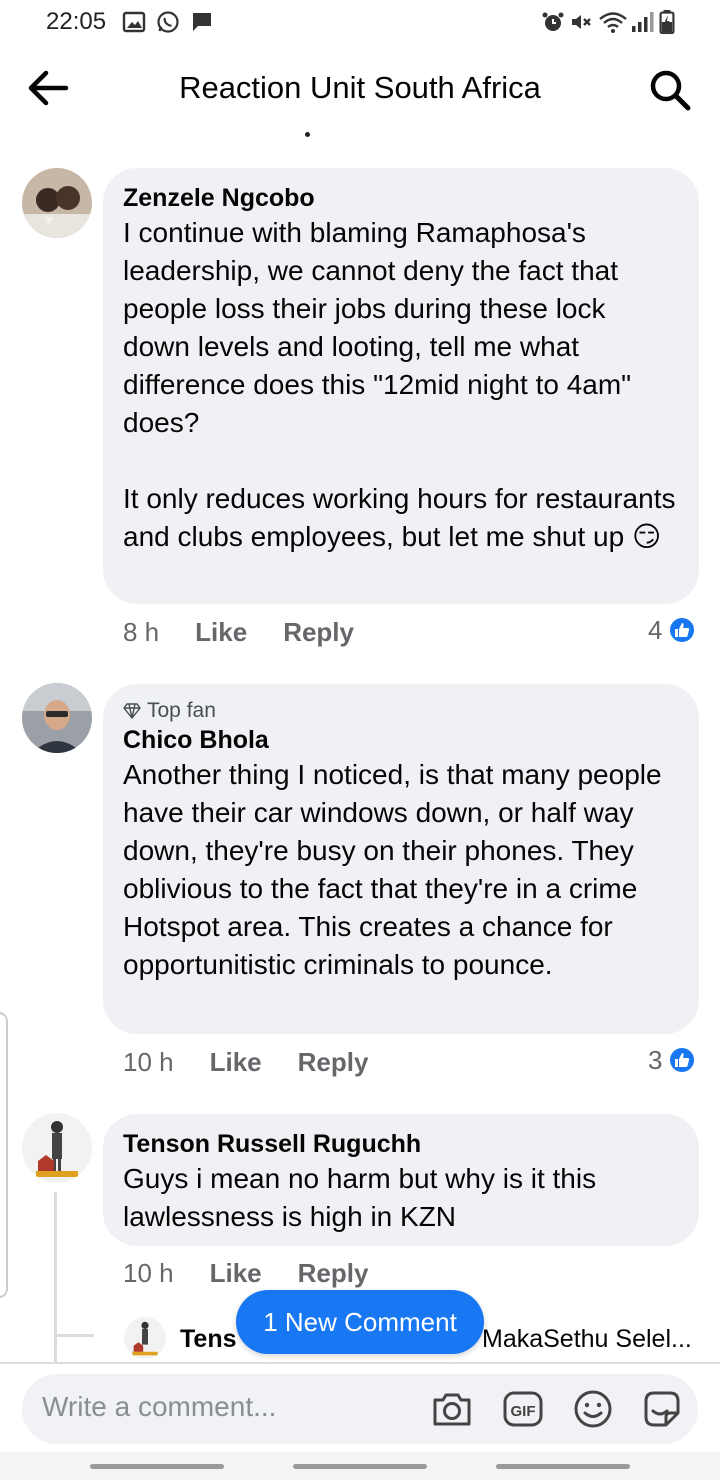  I want to click on badge-label: Top fan, so click(181, 710).